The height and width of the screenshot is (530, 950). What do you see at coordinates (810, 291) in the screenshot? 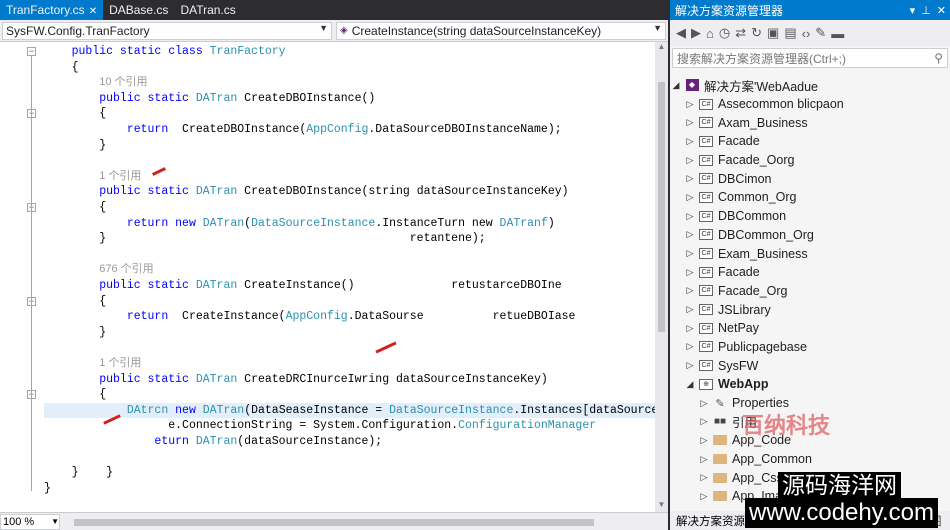
I see `tree-item: ▷ C# Facade_Org` at bounding box center [810, 291].